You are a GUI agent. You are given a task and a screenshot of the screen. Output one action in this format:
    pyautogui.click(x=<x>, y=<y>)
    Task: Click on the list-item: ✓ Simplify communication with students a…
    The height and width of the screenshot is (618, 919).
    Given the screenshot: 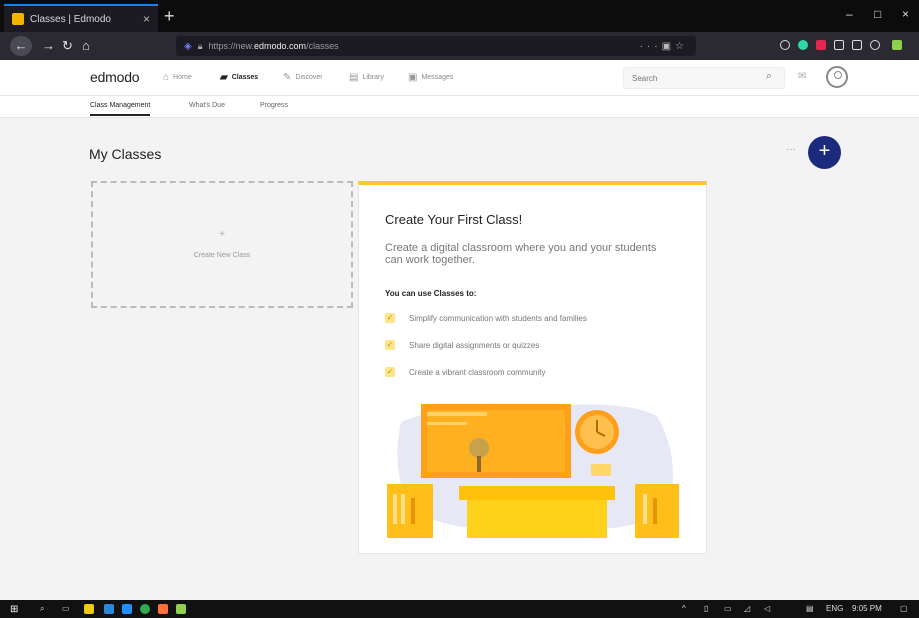 What is the action you would take?
    pyautogui.click(x=486, y=318)
    